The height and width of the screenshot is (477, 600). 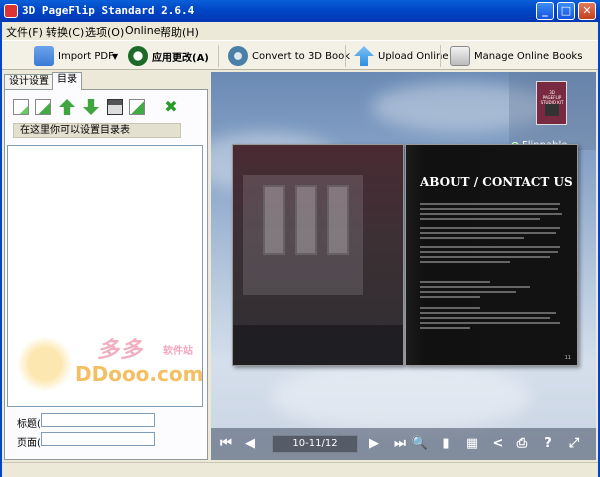 I want to click on delete-icon: ✖, so click(x=171, y=107).